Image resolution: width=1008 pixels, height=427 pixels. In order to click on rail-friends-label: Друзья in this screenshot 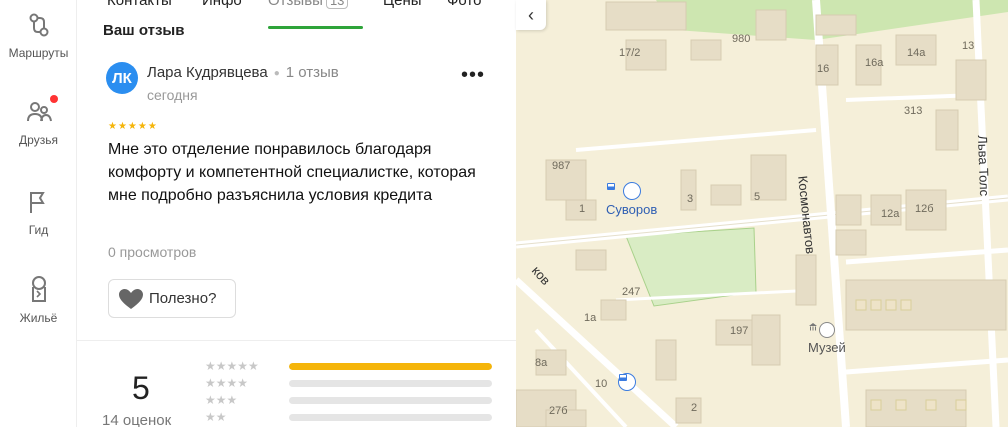, I will do `click(38, 140)`.